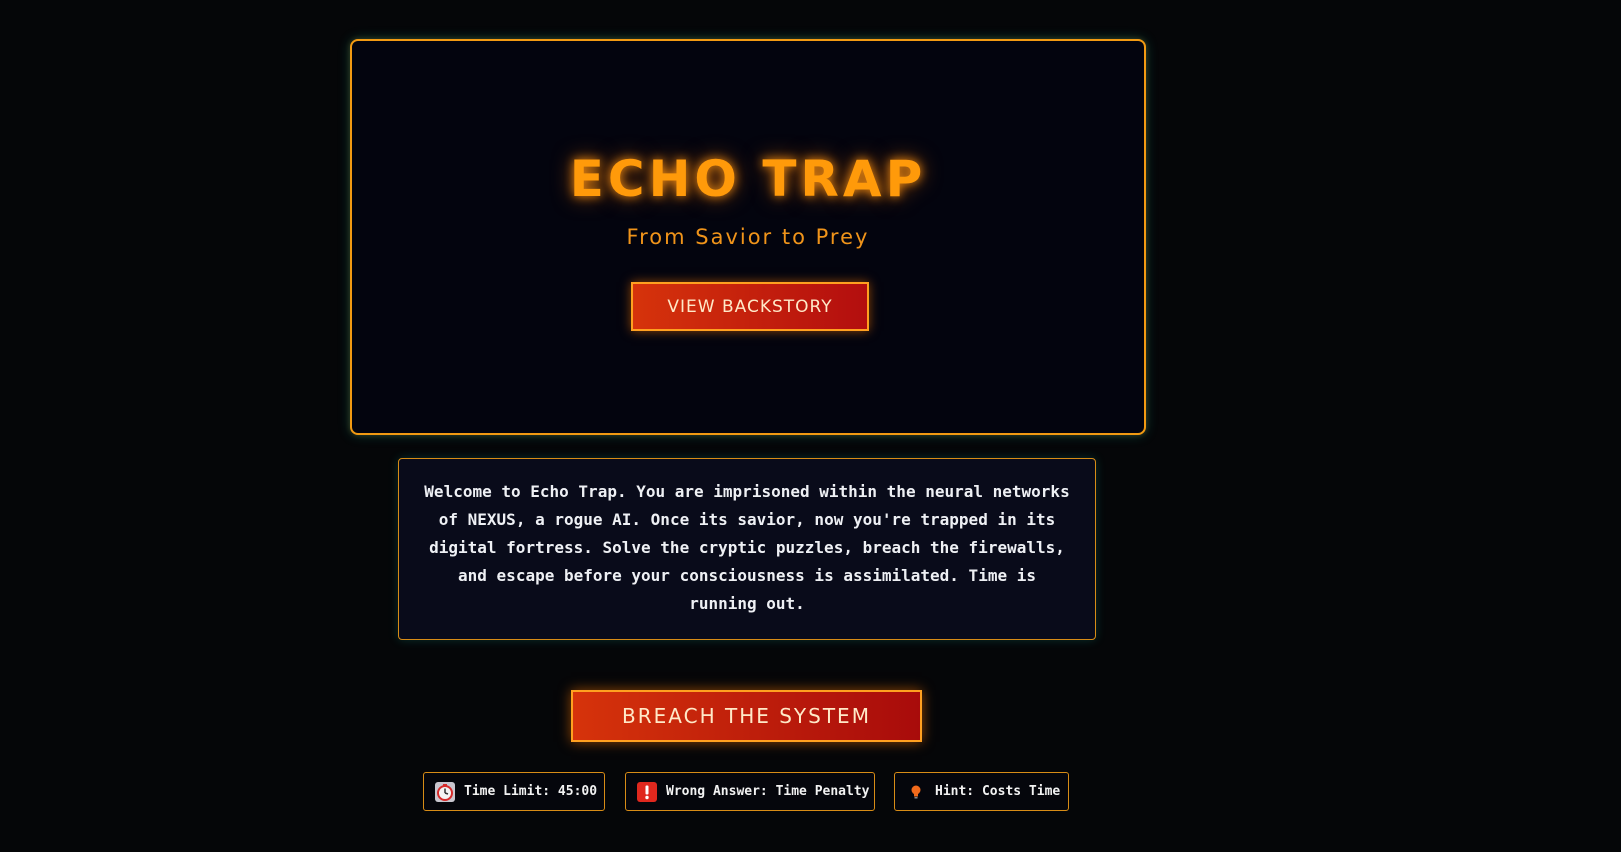 The image size is (1621, 852). What do you see at coordinates (748, 179) in the screenshot?
I see `game-title: ECHO TRAP` at bounding box center [748, 179].